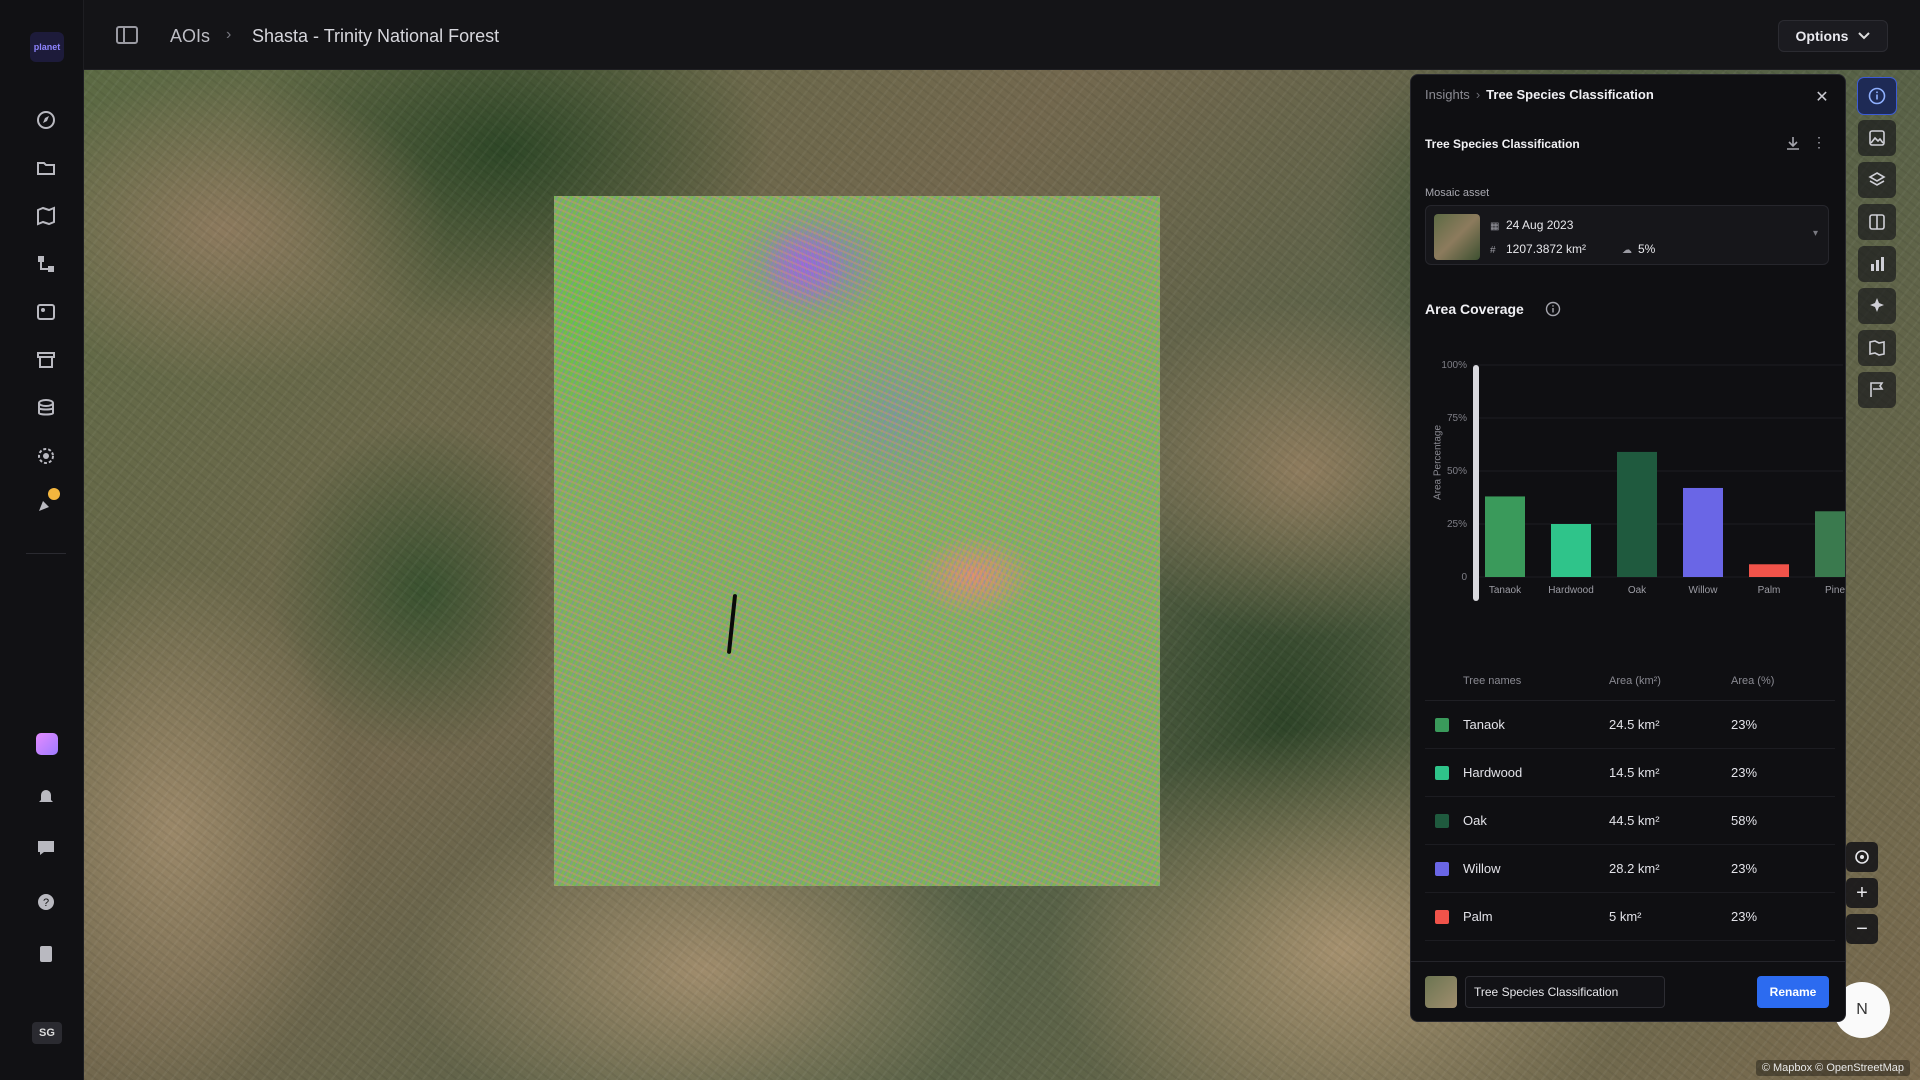  What do you see at coordinates (1819, 143) in the screenshot?
I see `more-options-icon: ⋮` at bounding box center [1819, 143].